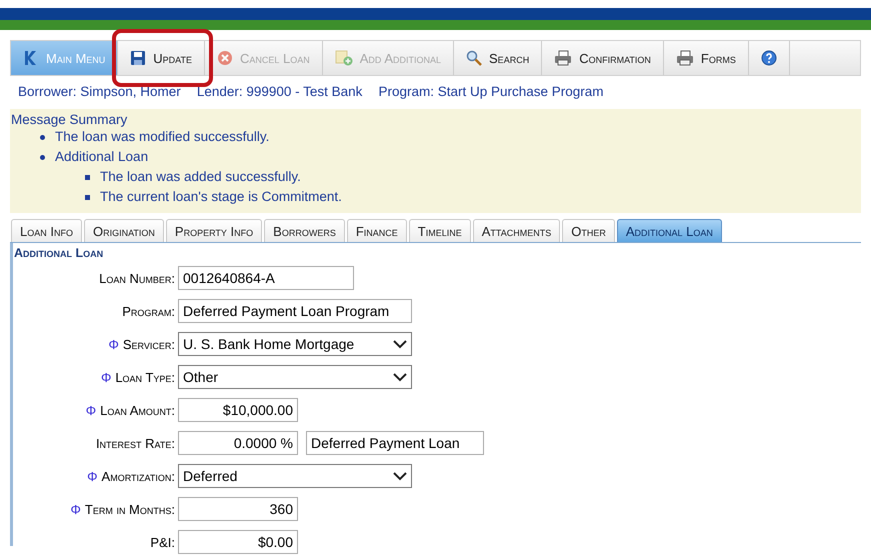  Describe the element at coordinates (200, 177) in the screenshot. I see `message-item: The loan was added successfully.` at that location.